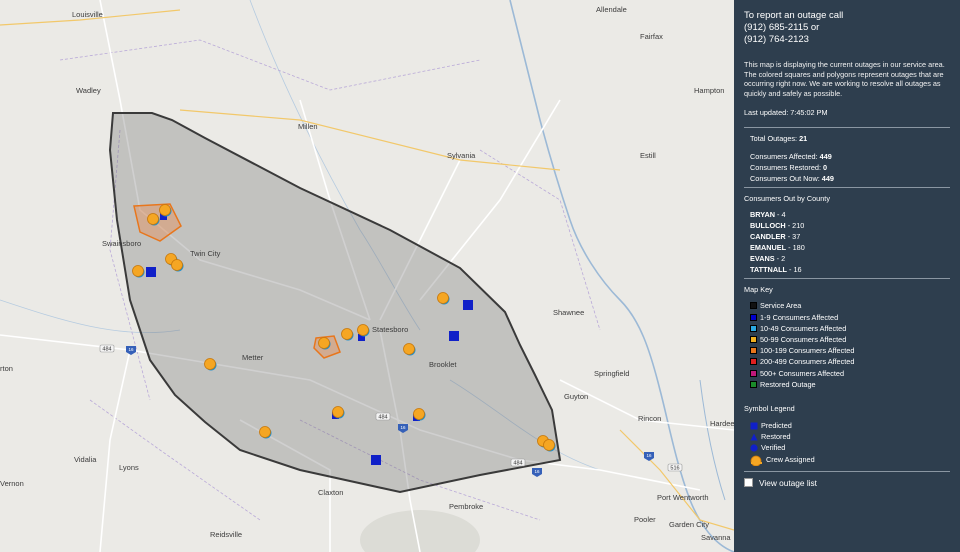 Image resolution: width=960 pixels, height=552 pixels. What do you see at coordinates (754, 426) in the screenshot?
I see `square-icon` at bounding box center [754, 426].